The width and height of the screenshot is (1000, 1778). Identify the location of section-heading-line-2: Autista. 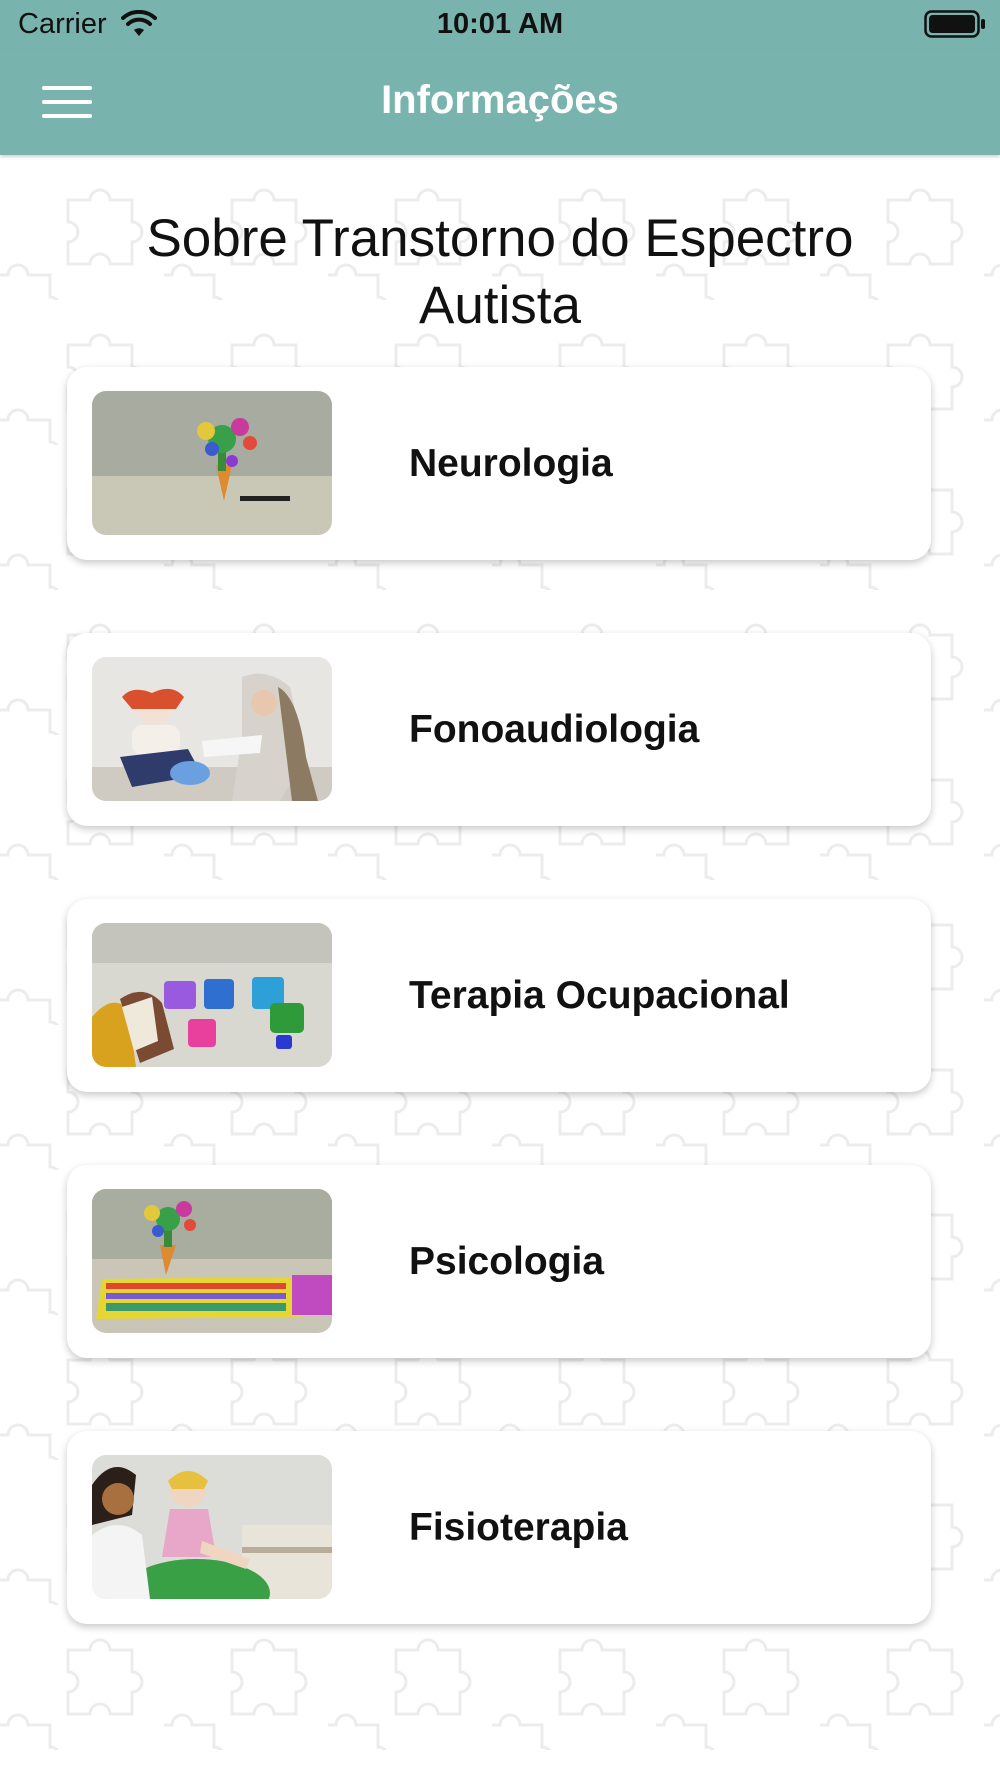
(500, 305).